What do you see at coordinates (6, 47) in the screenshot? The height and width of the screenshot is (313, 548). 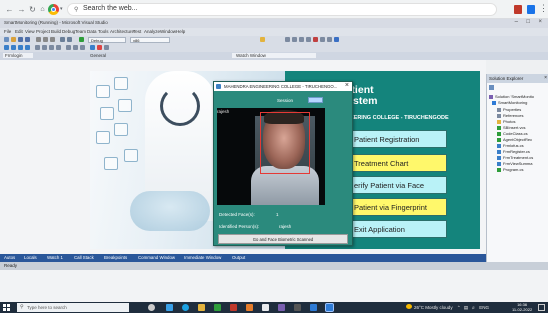 I see `layout-align-left-icon` at bounding box center [6, 47].